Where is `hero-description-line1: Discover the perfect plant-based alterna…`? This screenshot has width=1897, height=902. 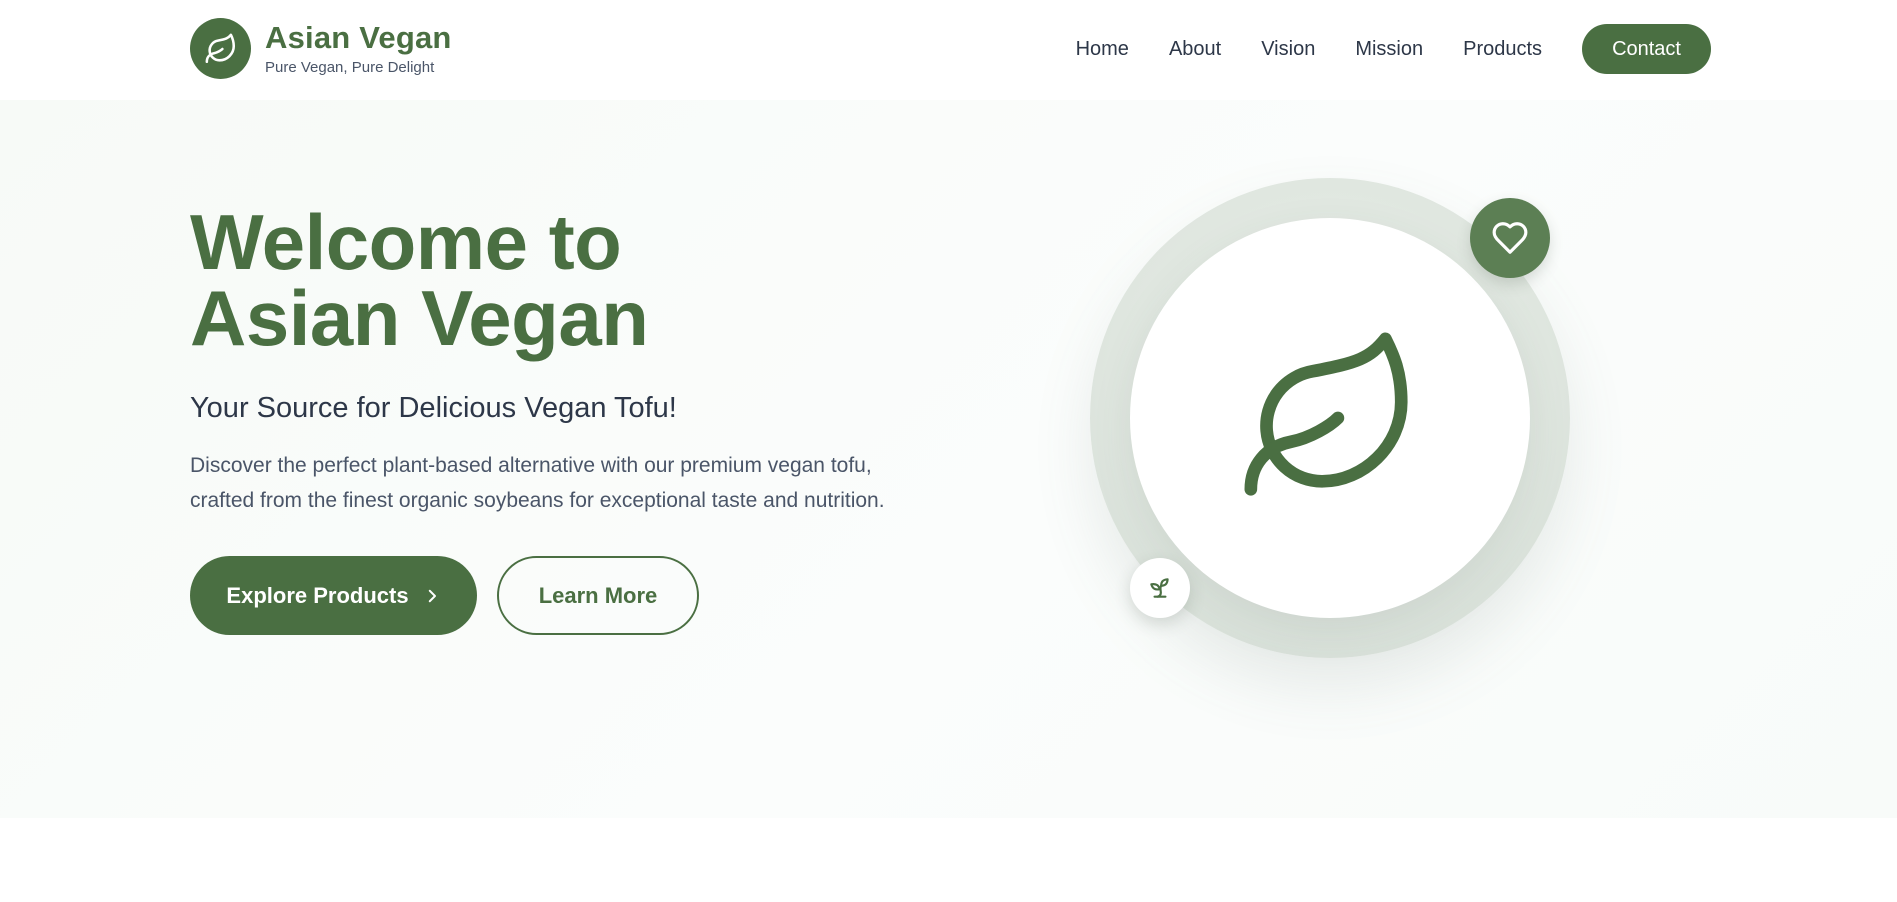
hero-description-line1: Discover the perfect plant-based alterna… is located at coordinates (531, 465).